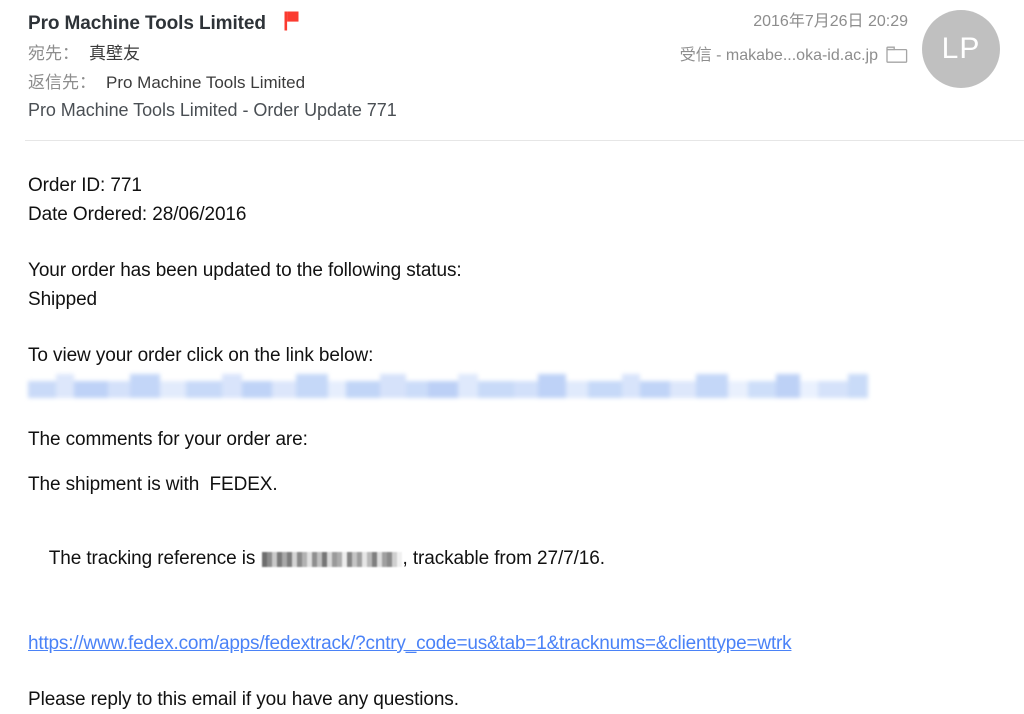 This screenshot has height=714, width=1024. I want to click on message-date: 2016年7月26日 20:29, so click(830, 21).